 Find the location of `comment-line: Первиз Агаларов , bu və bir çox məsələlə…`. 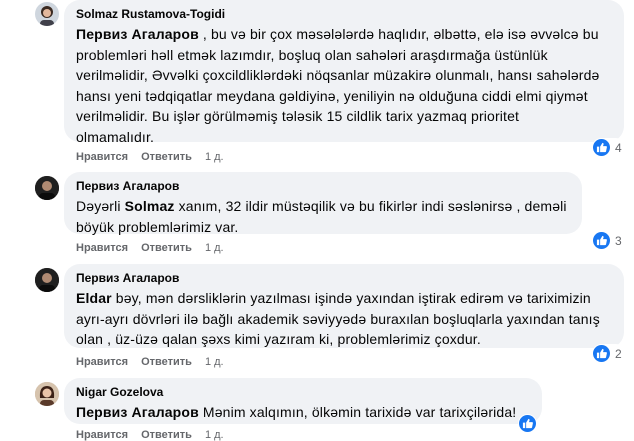

comment-line: Первиз Агаларов , bu və bir çox məsələlə… is located at coordinates (337, 34).